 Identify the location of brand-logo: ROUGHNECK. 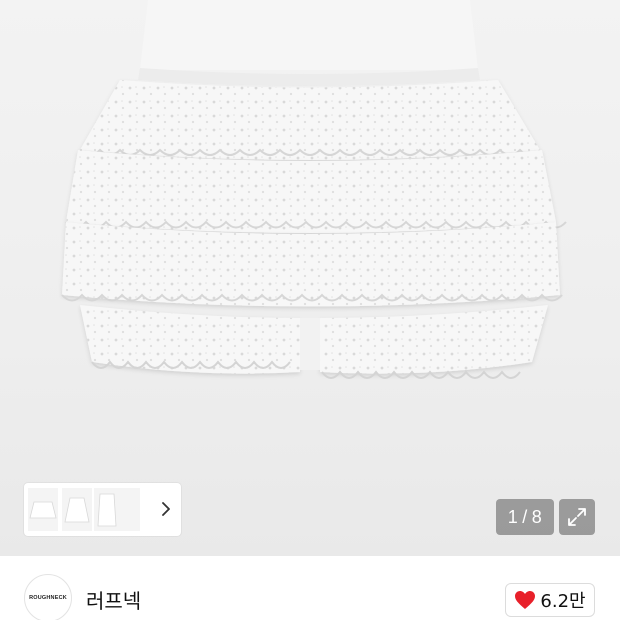
(48, 597).